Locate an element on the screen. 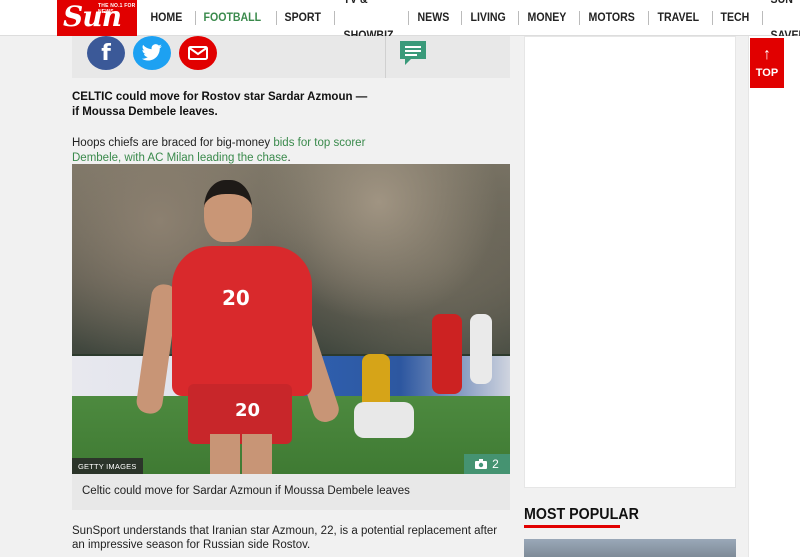 This screenshot has width=800, height=557. right-gutter is located at coordinates (774, 296).